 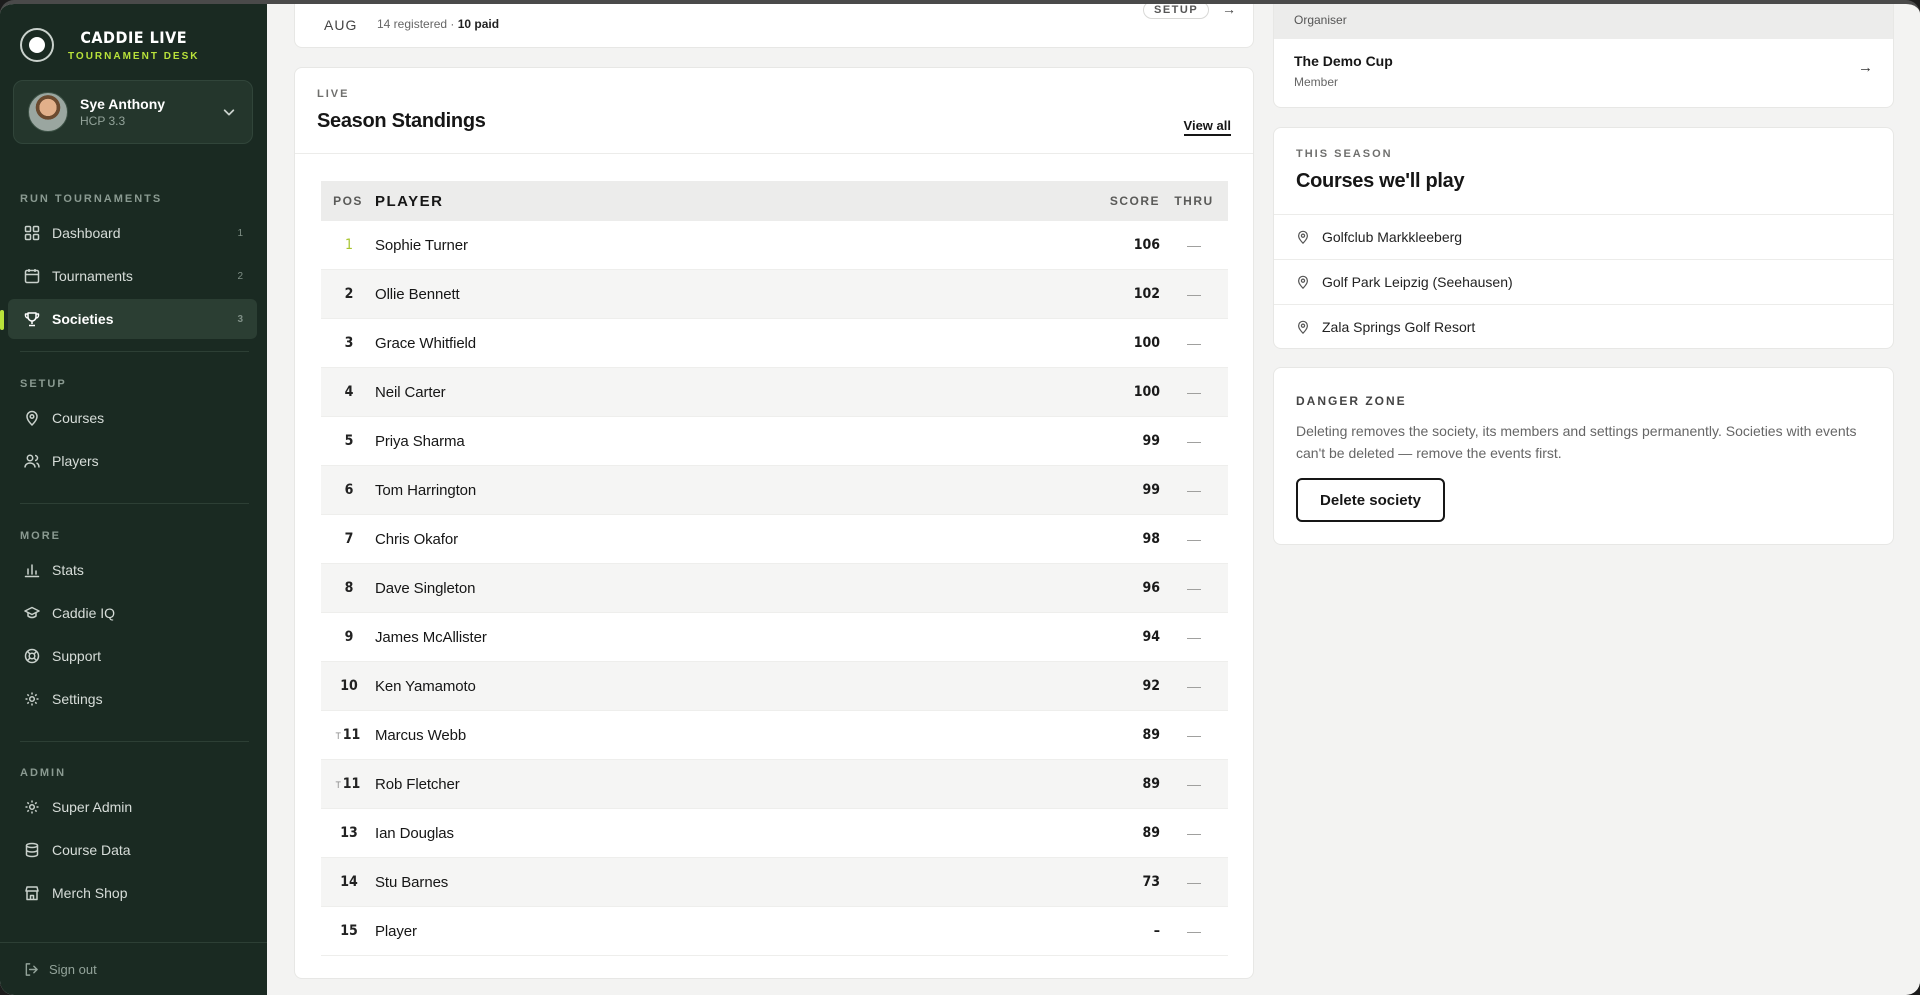 I want to click on event-registration: 14 registered · 10 paid, so click(x=438, y=24).